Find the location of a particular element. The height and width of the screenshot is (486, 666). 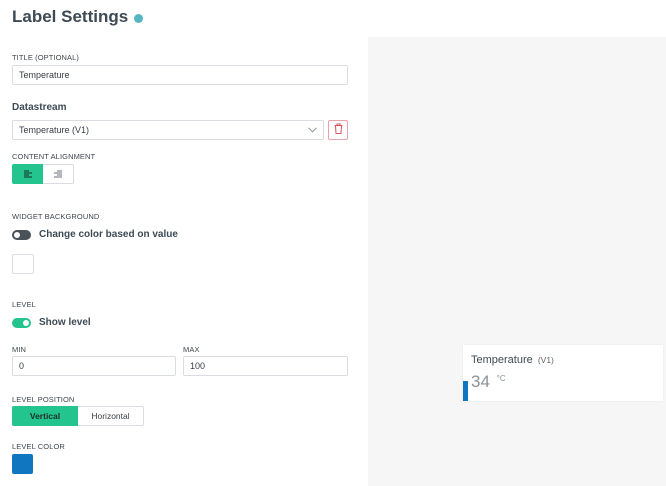

horizontal-option: Horizontal is located at coordinates (111, 416).